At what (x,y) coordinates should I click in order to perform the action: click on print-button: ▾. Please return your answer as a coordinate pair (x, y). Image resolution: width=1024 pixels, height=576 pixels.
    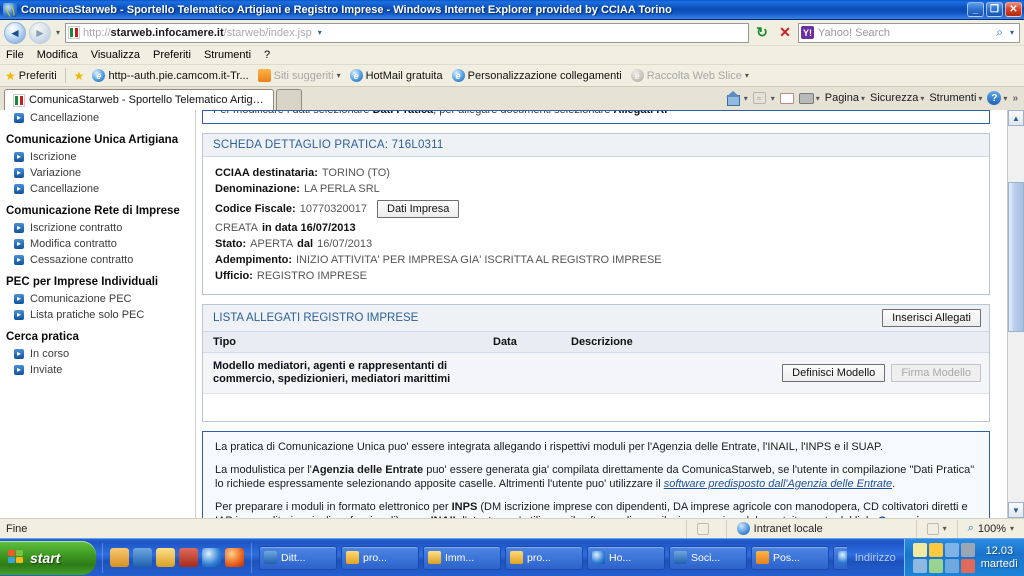
    Looking at the image, I should click on (809, 98).